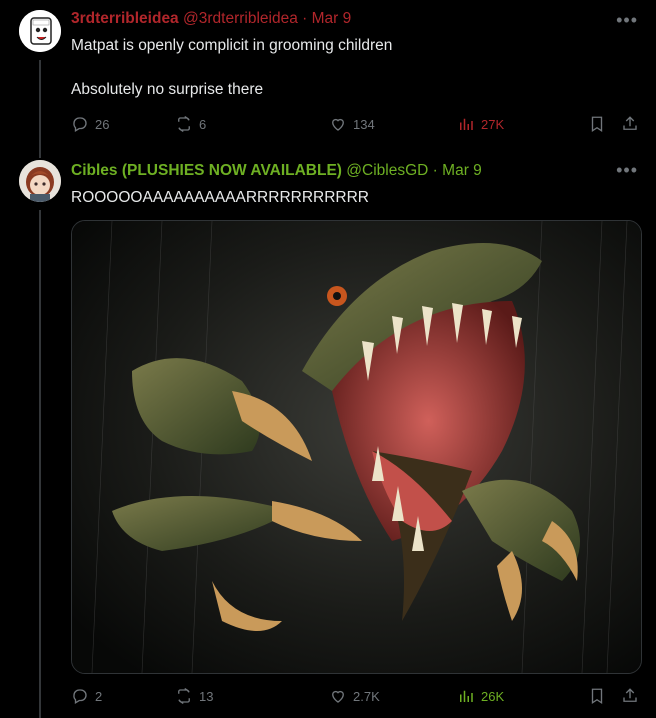 This screenshot has height=718, width=656. I want to click on author-handle: @3rdterribleidea, so click(240, 18).